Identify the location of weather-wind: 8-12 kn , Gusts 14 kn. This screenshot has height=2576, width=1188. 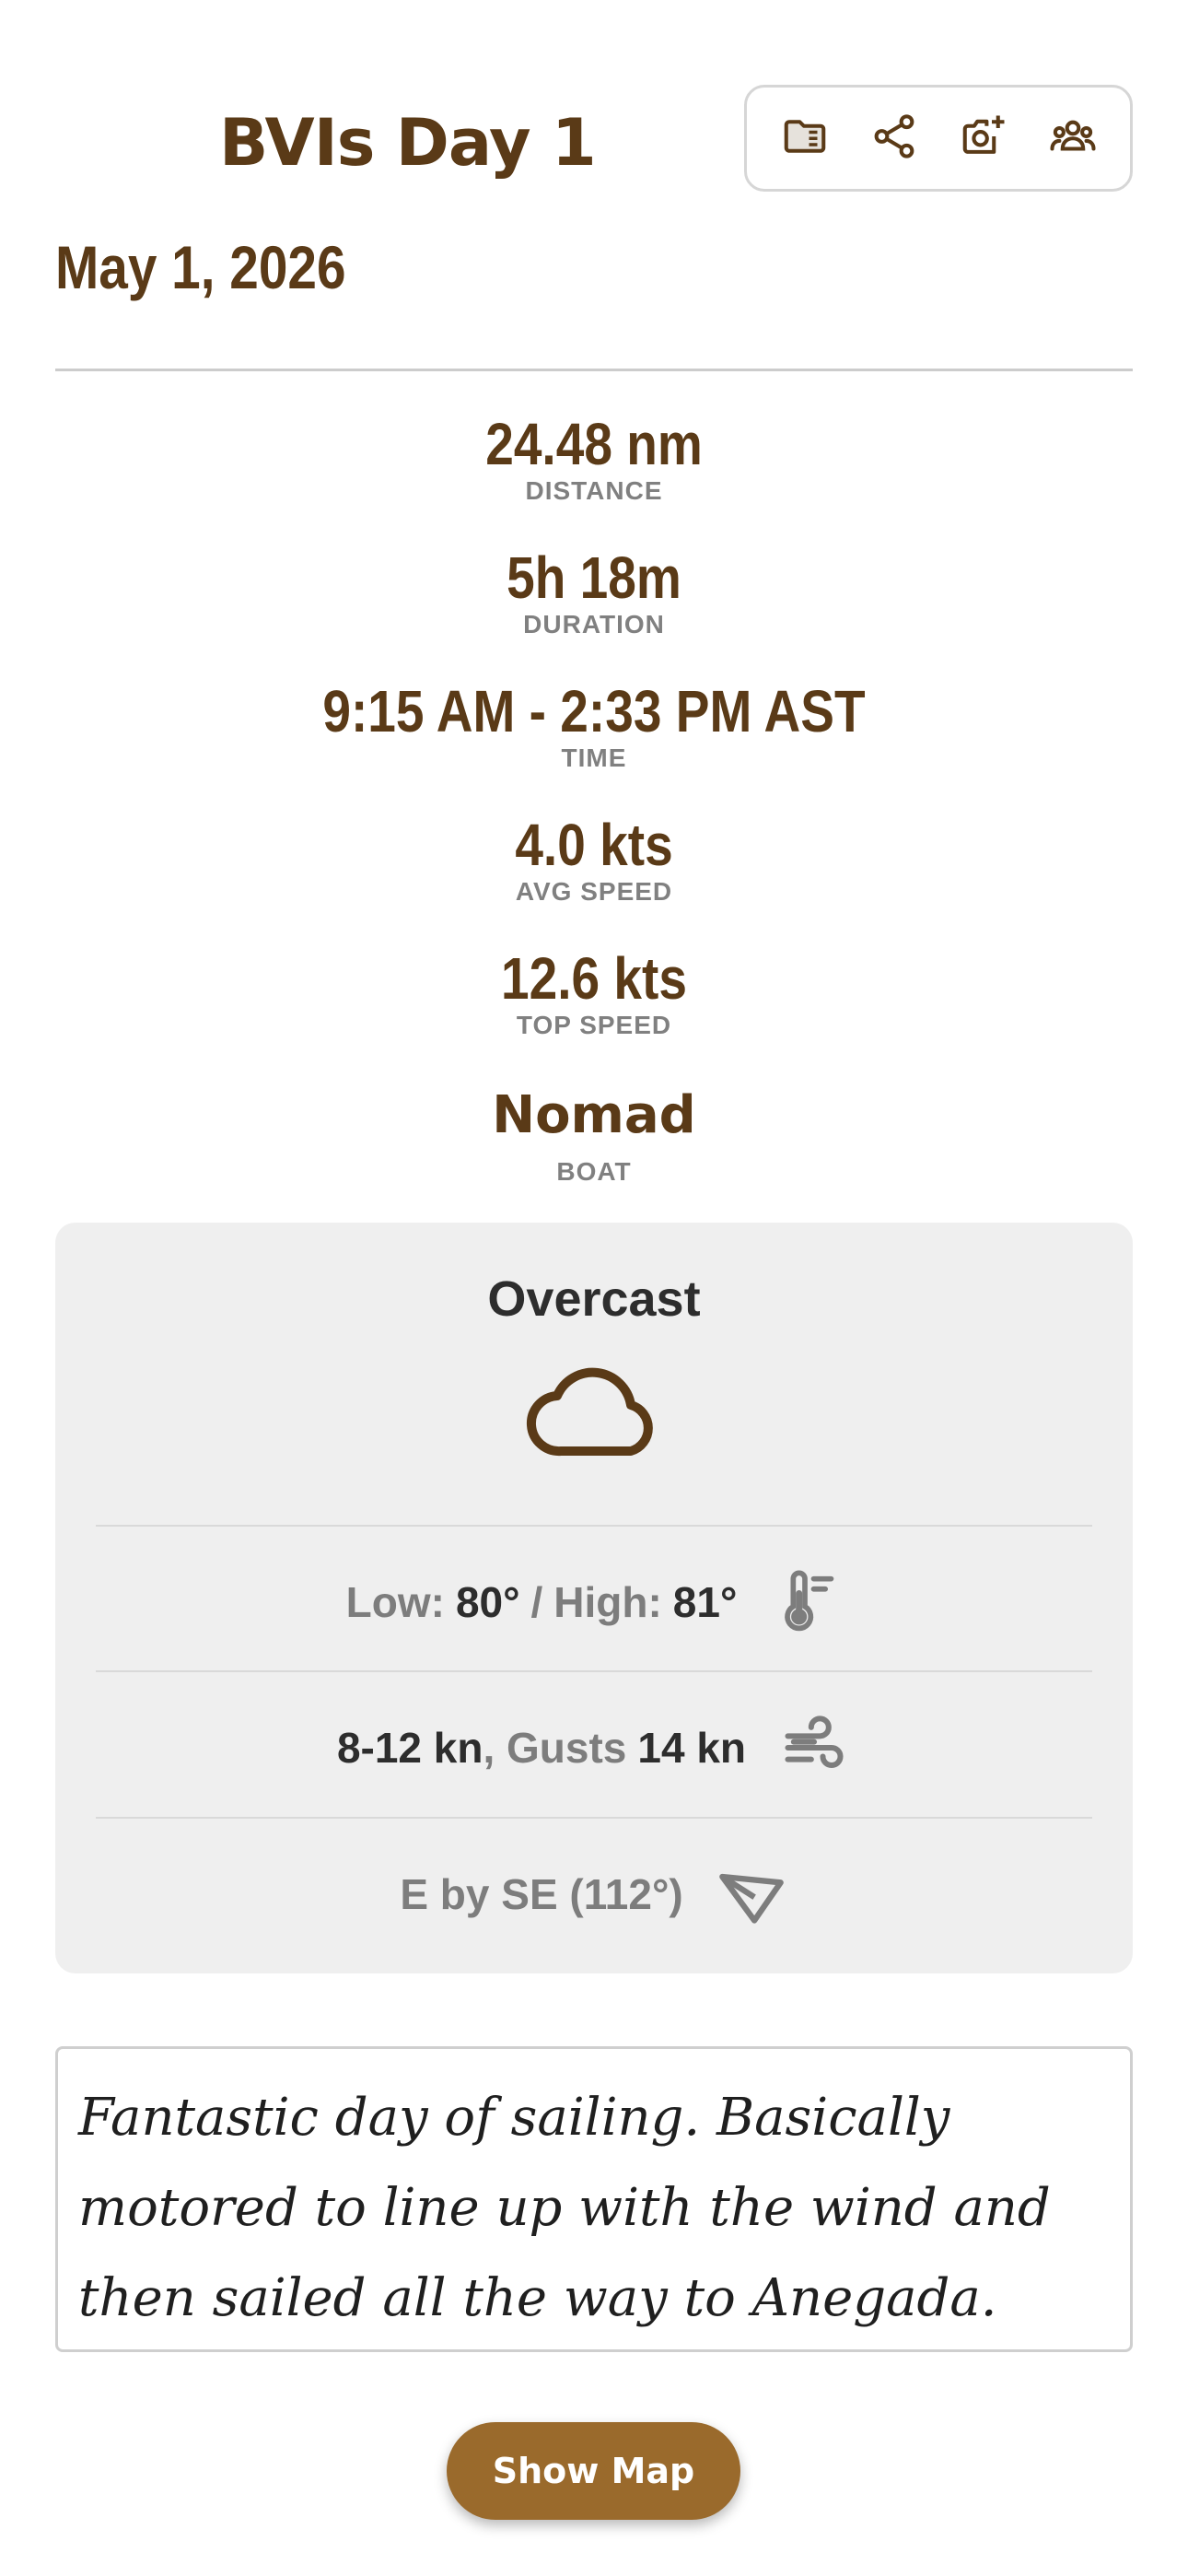
(594, 1747).